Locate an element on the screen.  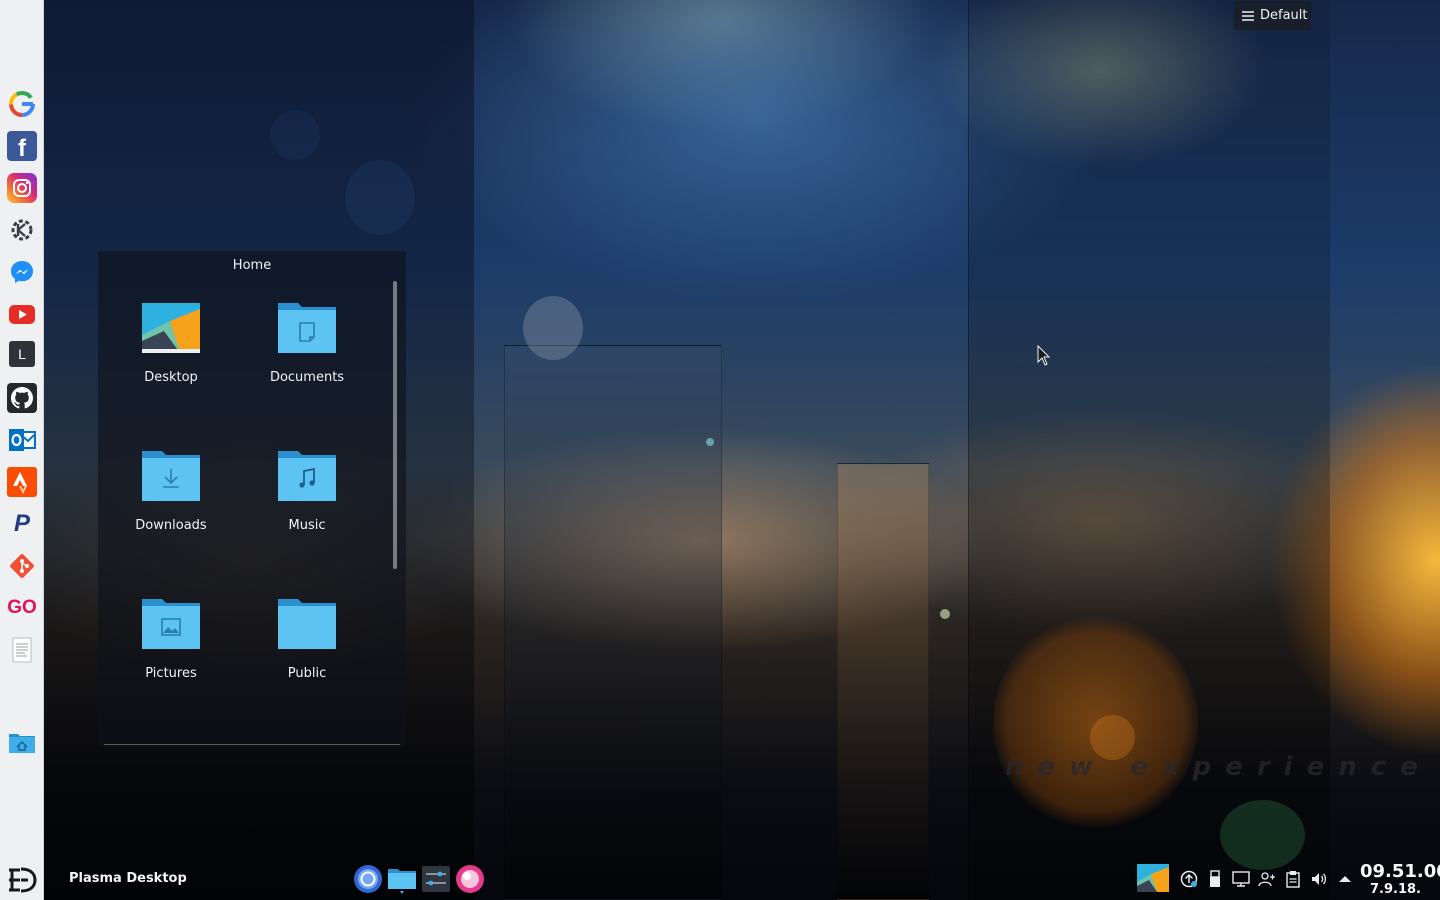
desktop-toolbox-button: Default is located at coordinates (1272, 15).